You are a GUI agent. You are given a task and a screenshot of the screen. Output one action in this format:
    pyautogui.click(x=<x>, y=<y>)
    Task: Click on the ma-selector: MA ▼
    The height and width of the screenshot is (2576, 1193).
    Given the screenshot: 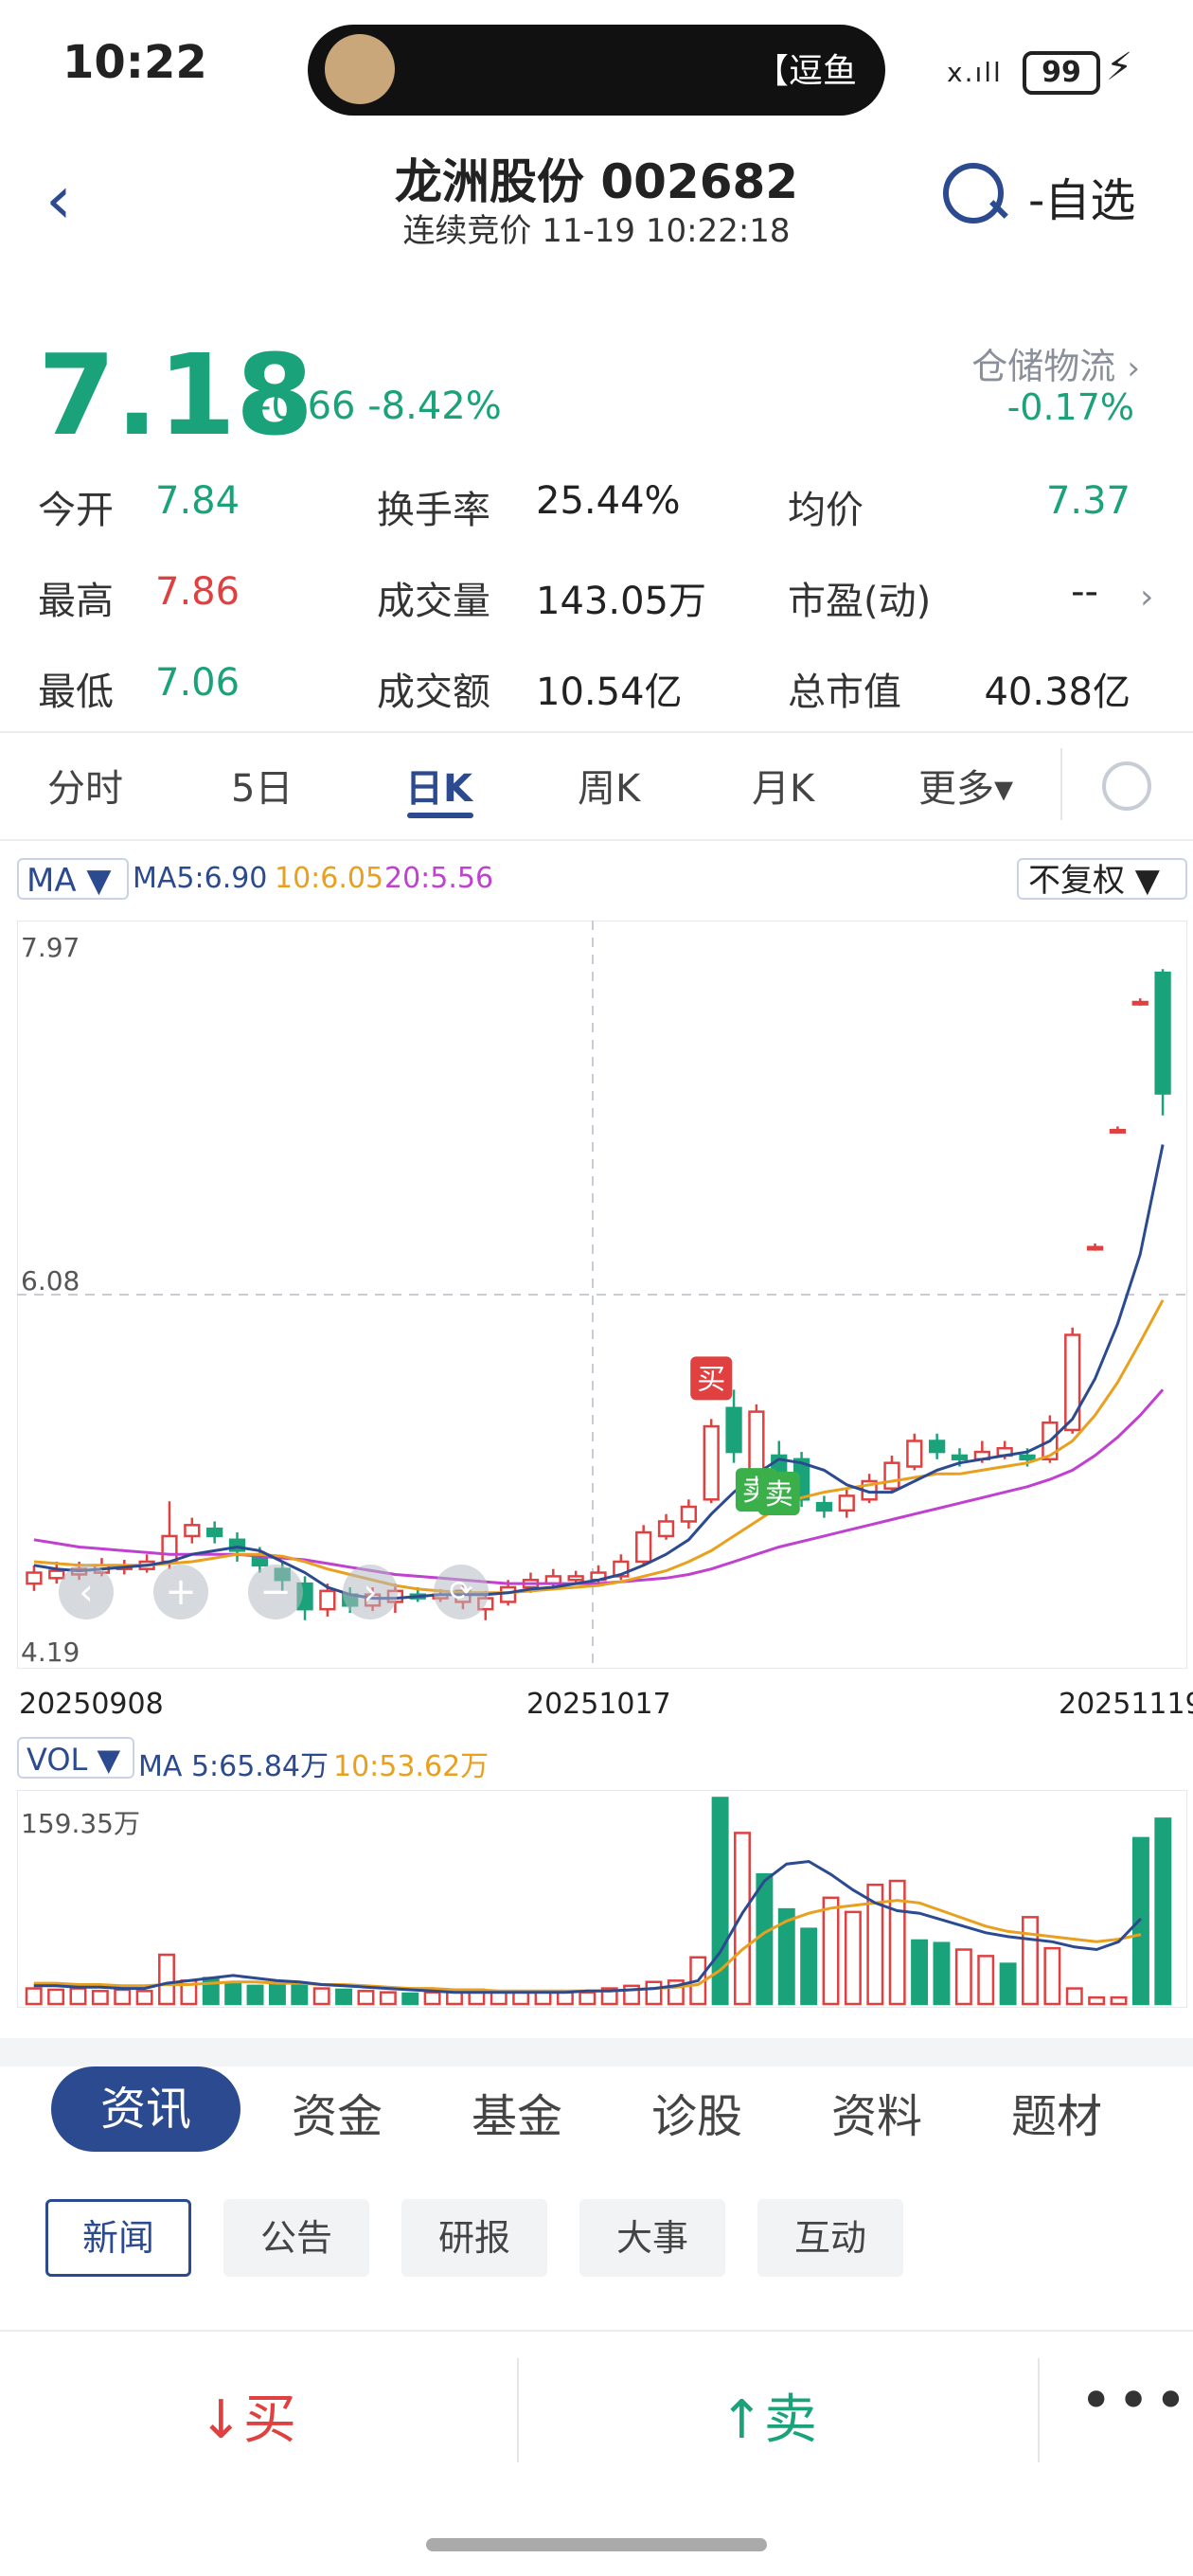 What is the action you would take?
    pyautogui.click(x=73, y=879)
    